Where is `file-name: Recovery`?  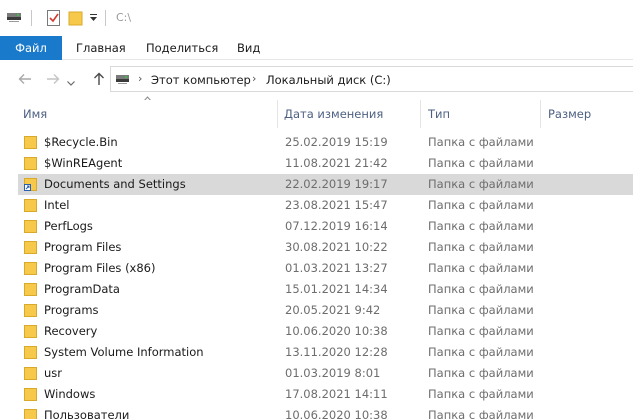 file-name: Recovery is located at coordinates (71, 331).